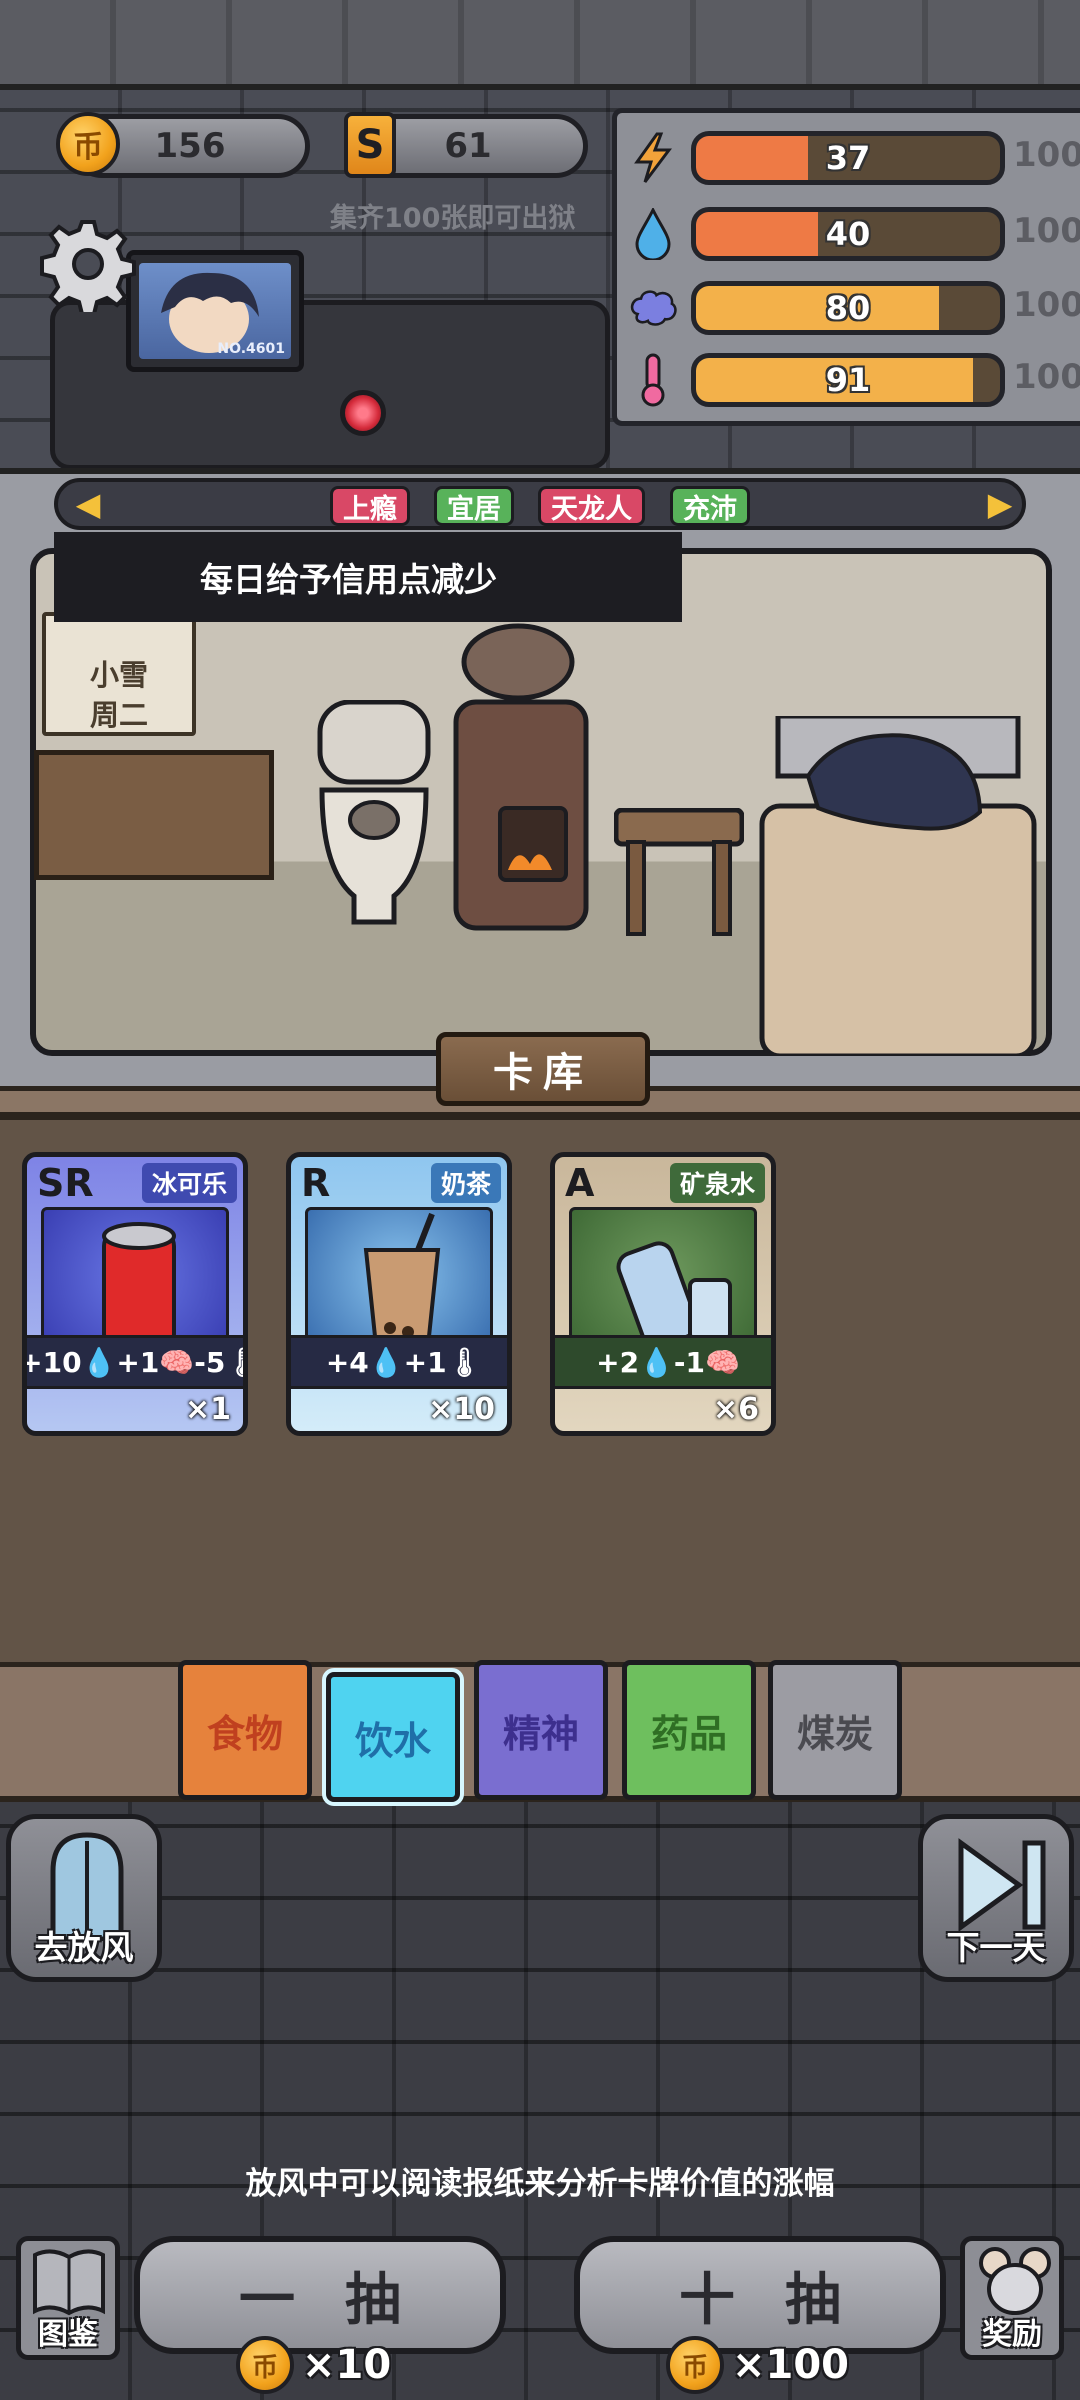 The image size is (1080, 2400). I want to click on card-mineral-water: A 矿泉水 +2💧-1🧠 ×6, so click(663, 1294).